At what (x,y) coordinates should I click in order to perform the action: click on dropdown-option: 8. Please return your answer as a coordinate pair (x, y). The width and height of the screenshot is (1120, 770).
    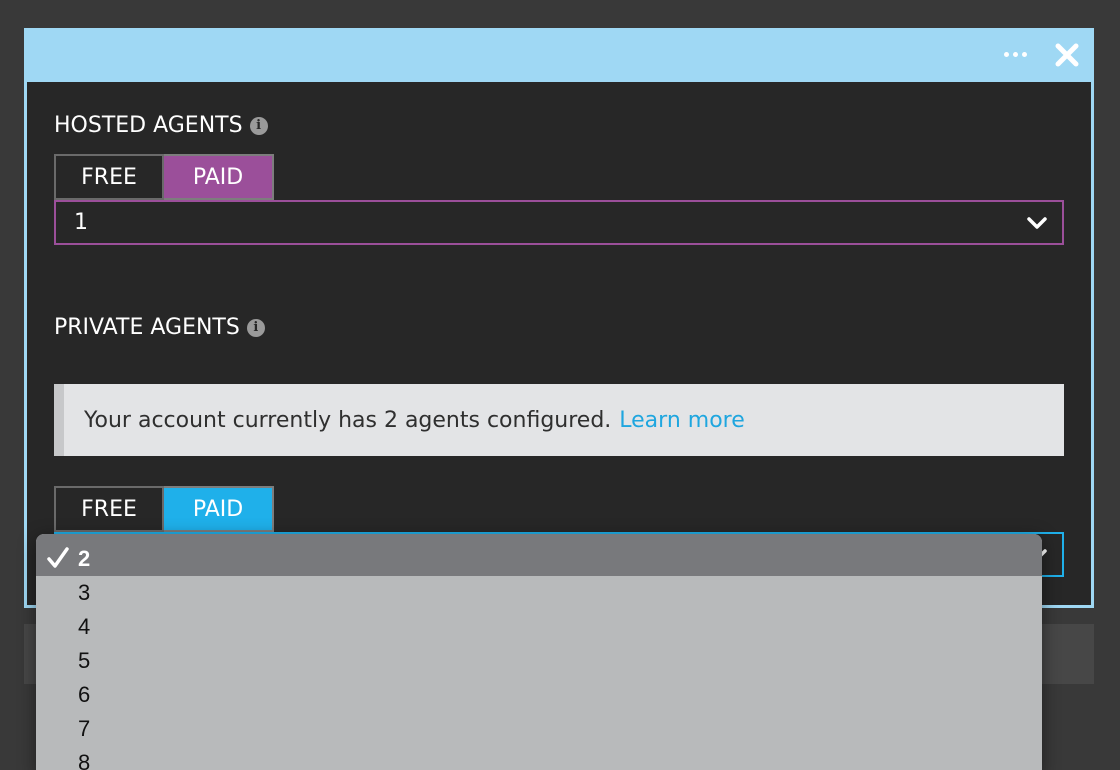
    Looking at the image, I should click on (539, 758).